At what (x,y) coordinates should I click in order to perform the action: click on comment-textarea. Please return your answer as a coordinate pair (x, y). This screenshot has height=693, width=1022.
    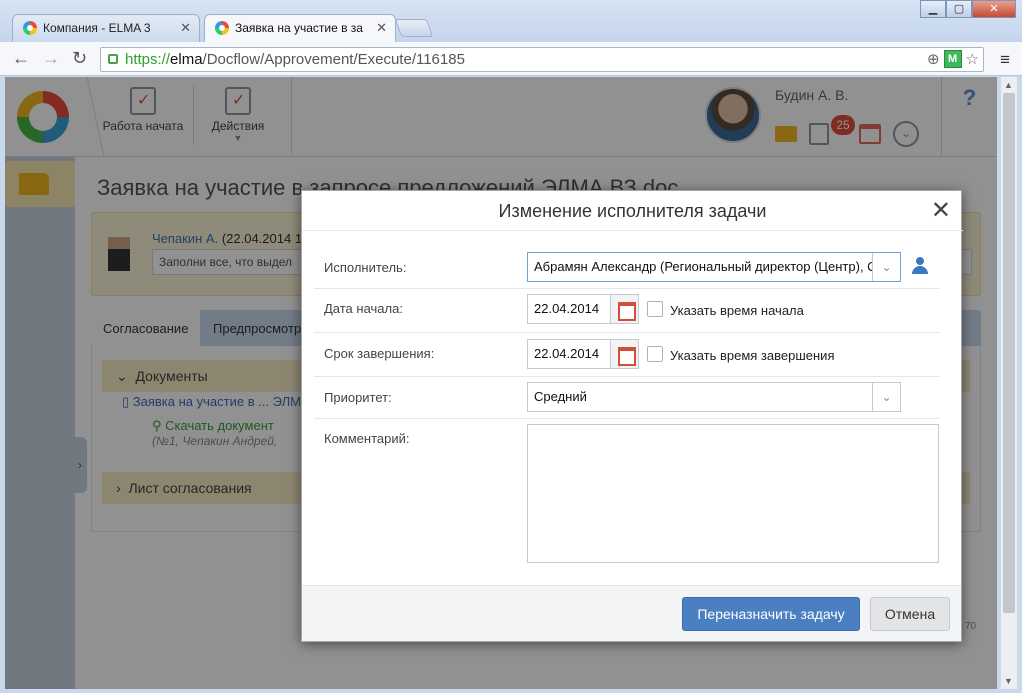
    Looking at the image, I should click on (733, 493).